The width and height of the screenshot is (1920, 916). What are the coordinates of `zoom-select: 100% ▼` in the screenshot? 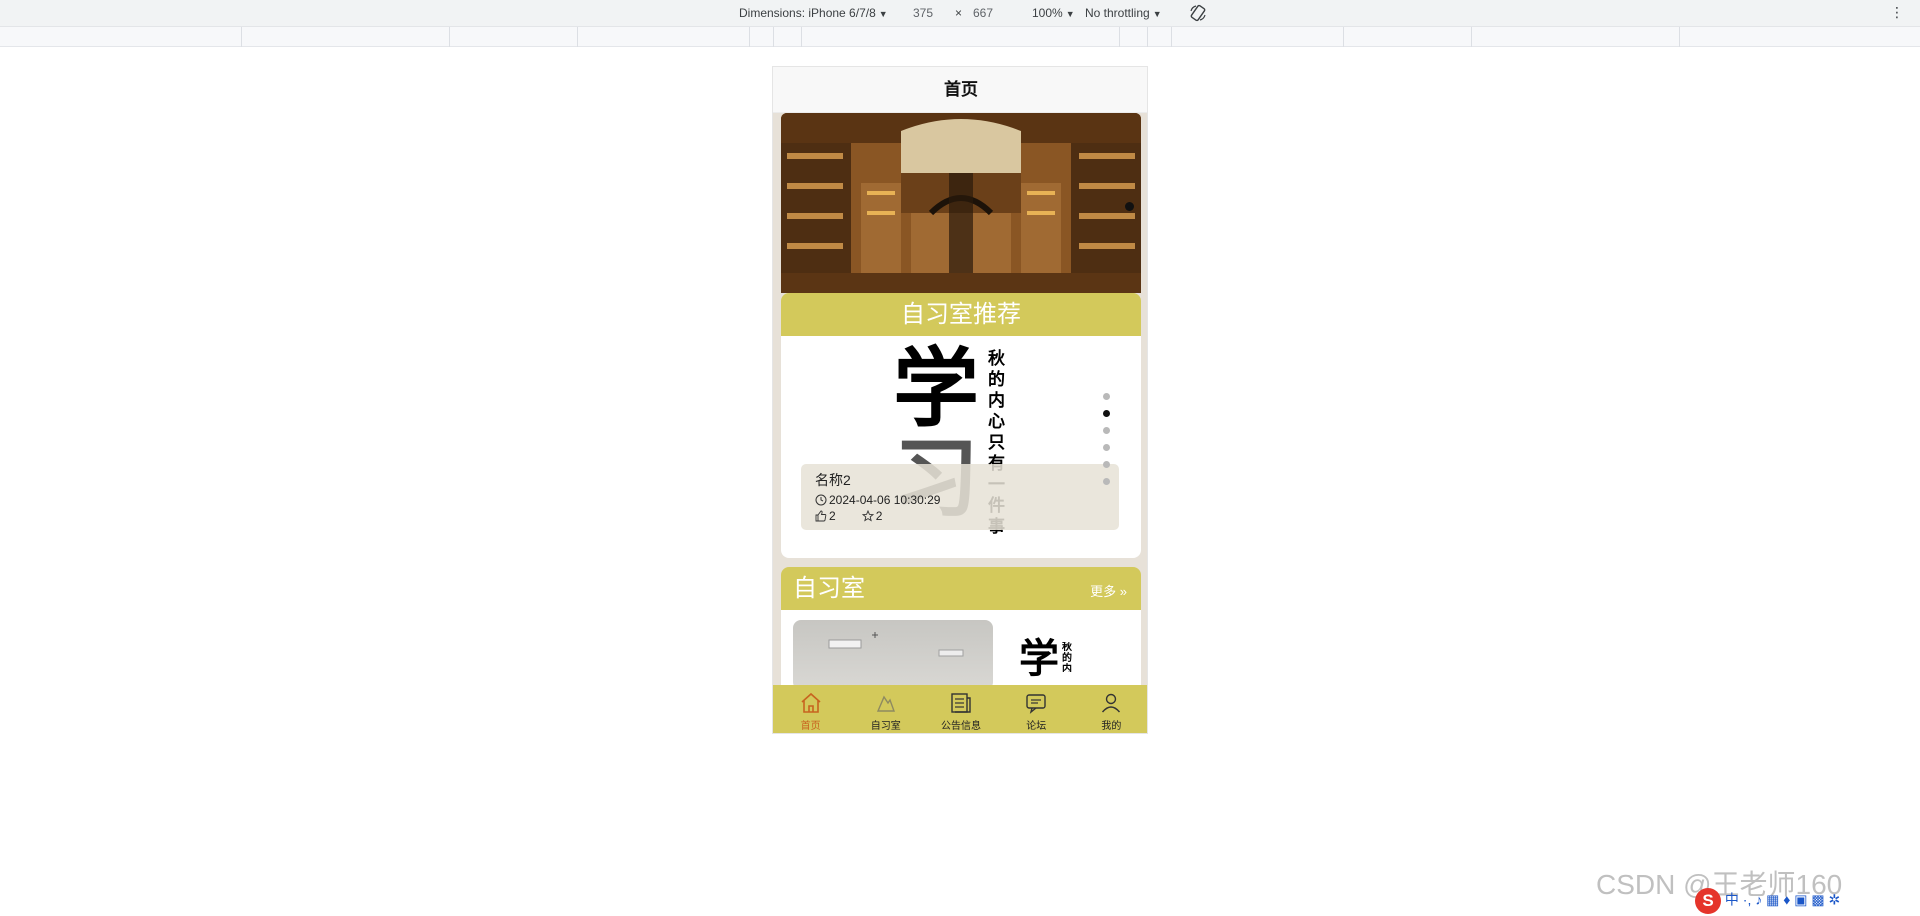 It's located at (1053, 13).